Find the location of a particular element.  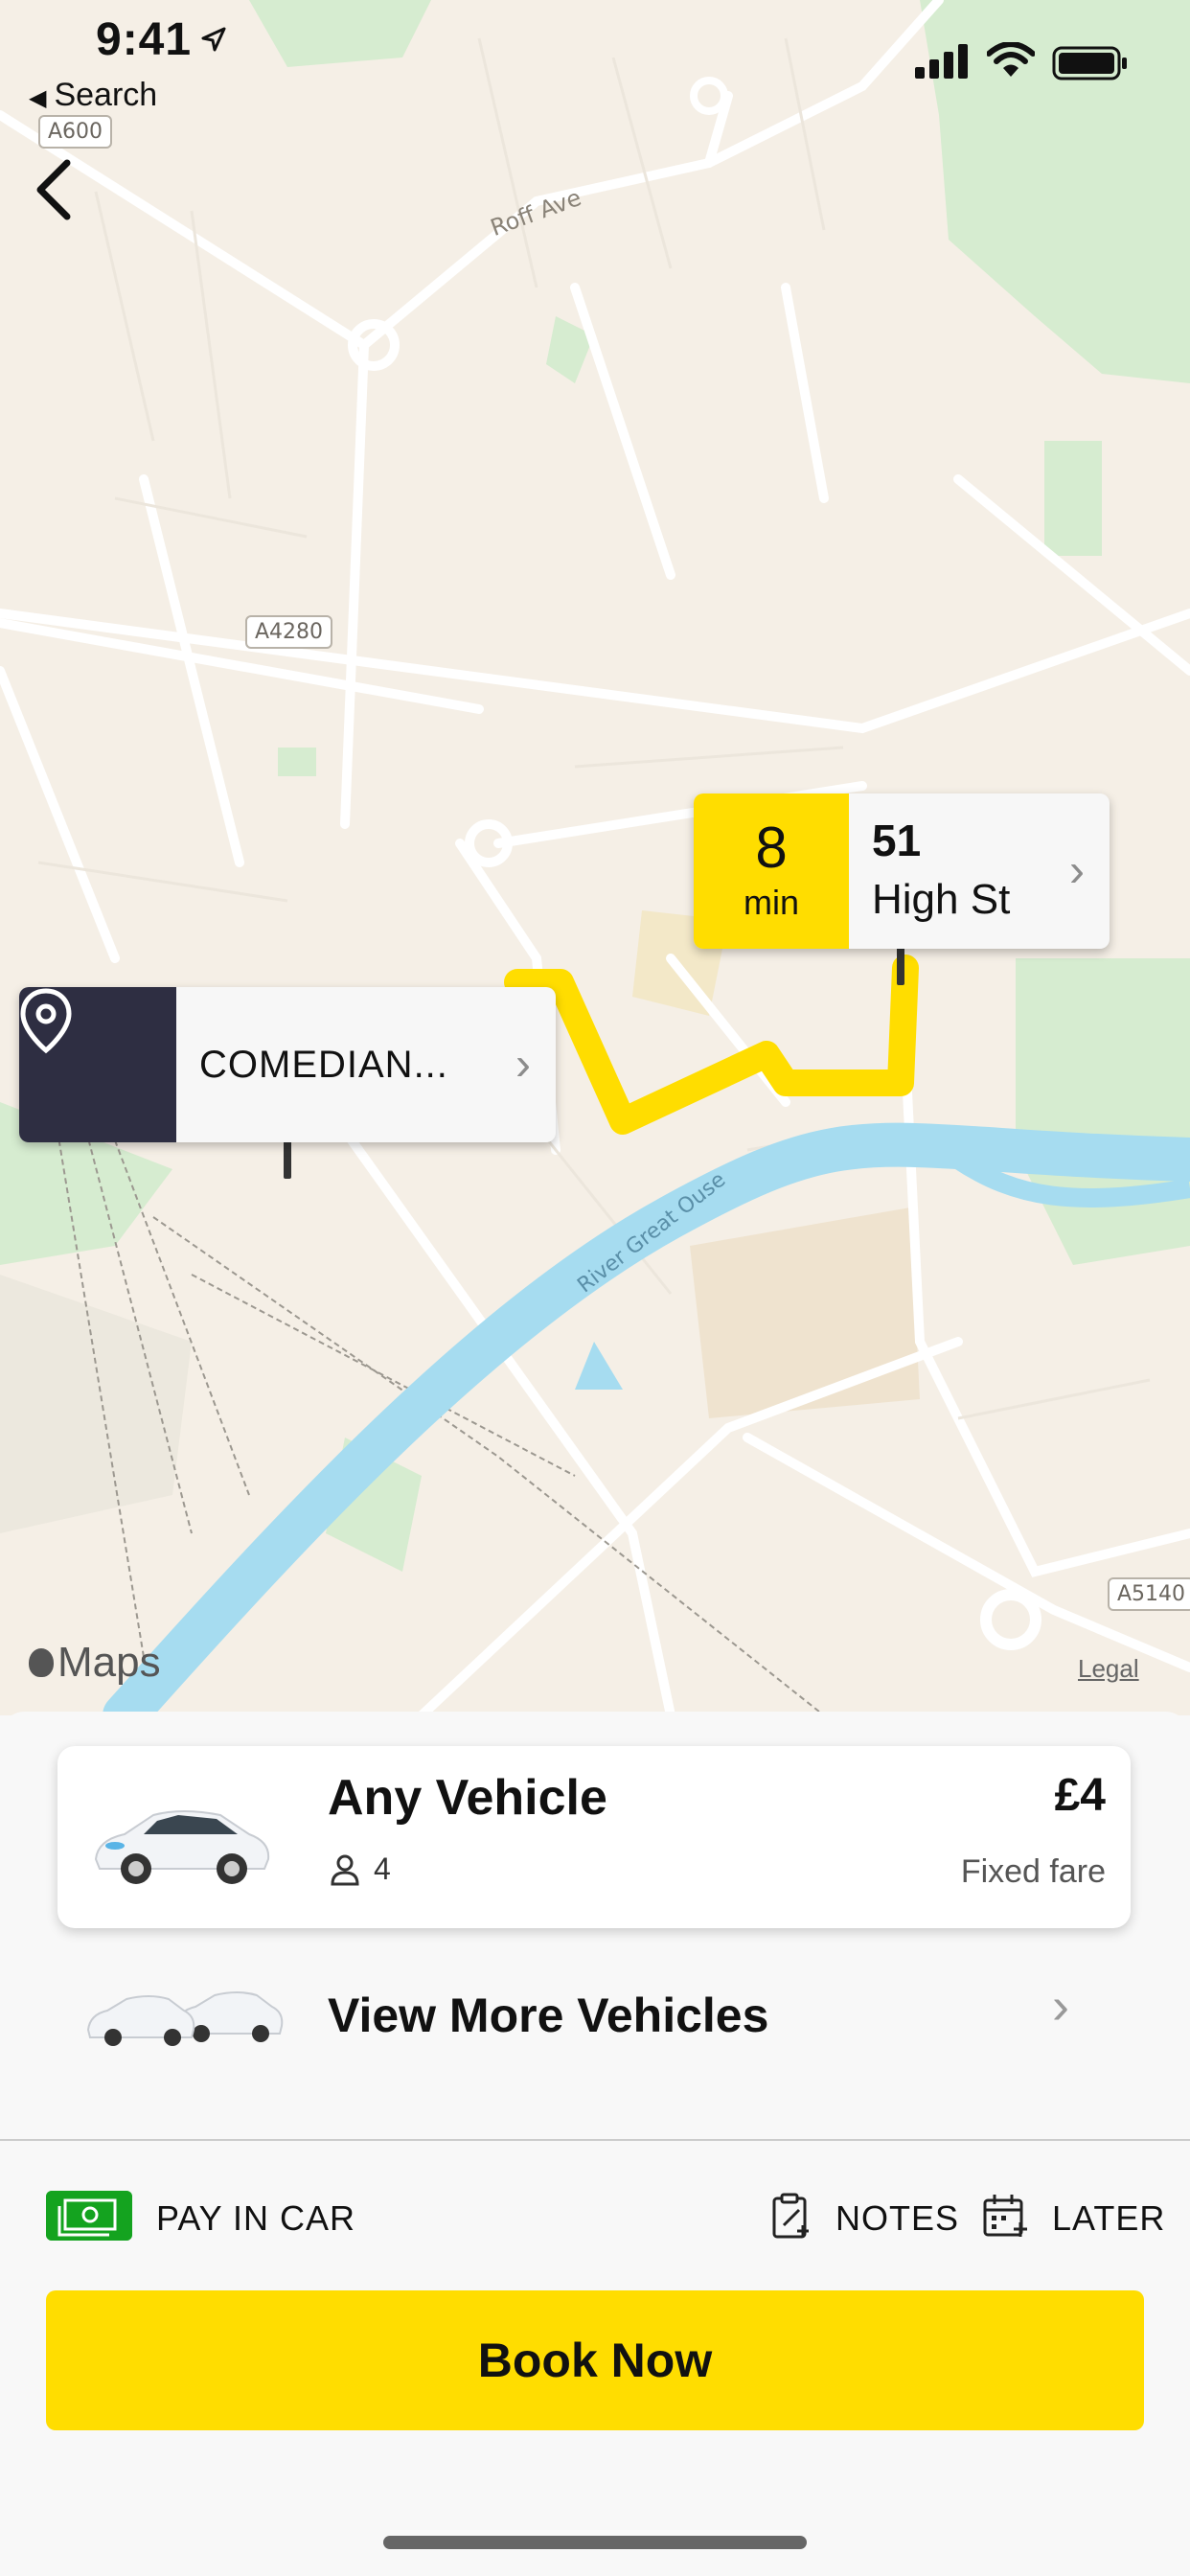

divider is located at coordinates (595, 2140).